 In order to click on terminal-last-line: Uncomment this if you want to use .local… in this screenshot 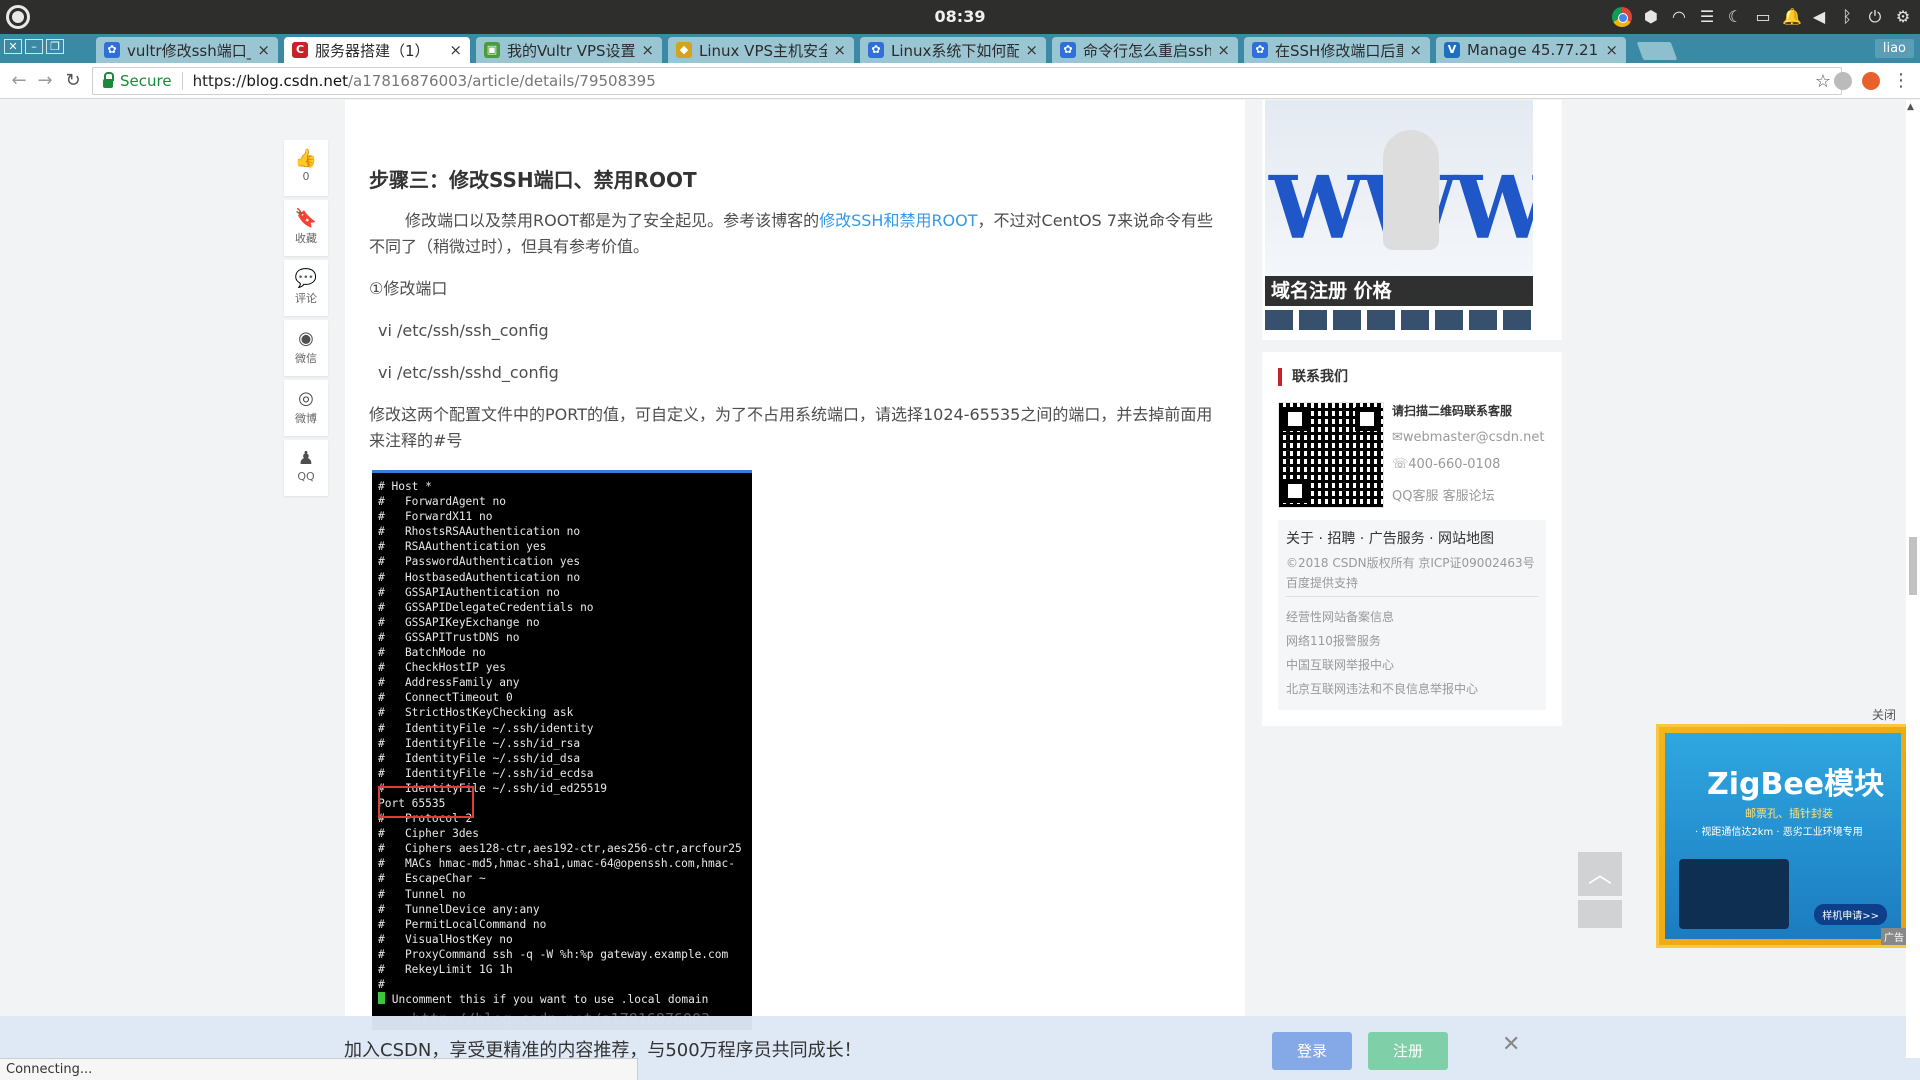, I will do `click(562, 999)`.